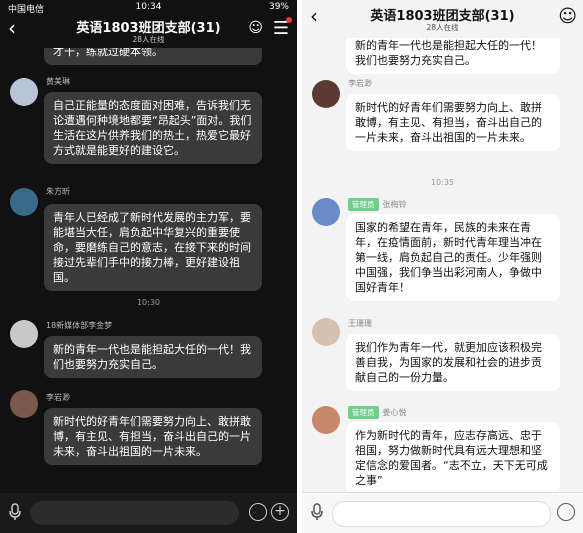 The width and height of the screenshot is (583, 533). I want to click on sender-name-text: 姜心悦, so click(394, 412).